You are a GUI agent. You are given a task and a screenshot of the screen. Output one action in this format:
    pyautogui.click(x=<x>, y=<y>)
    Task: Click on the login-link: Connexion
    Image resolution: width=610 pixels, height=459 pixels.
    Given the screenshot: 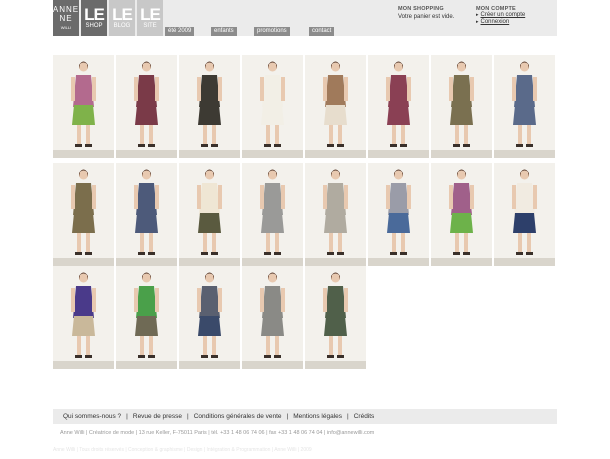 What is the action you would take?
    pyautogui.click(x=493, y=22)
    